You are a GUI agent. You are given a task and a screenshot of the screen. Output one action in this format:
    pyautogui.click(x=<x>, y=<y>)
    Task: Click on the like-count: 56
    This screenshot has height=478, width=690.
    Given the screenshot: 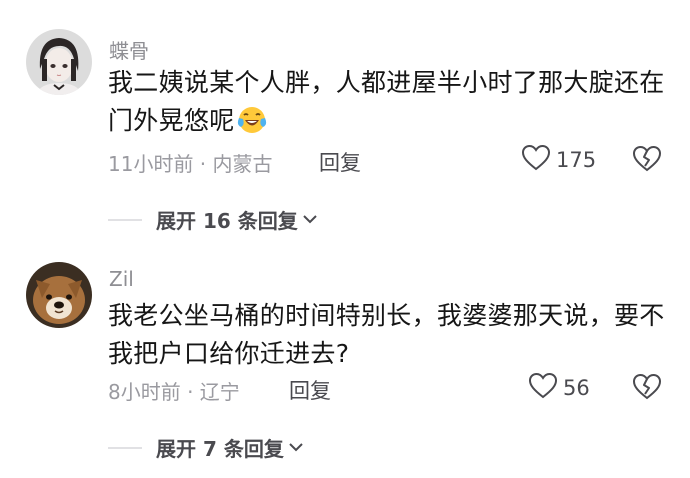 What is the action you would take?
    pyautogui.click(x=576, y=388)
    